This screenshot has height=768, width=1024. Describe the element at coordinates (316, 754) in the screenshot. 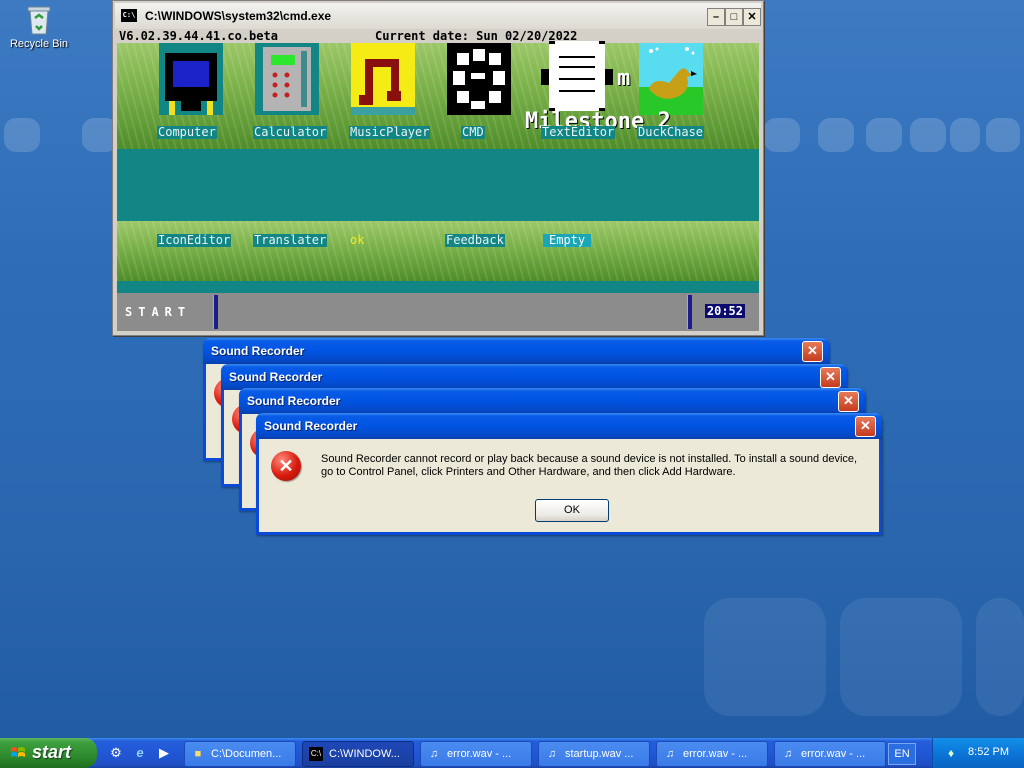

I see `cmd-icon: C:\` at that location.